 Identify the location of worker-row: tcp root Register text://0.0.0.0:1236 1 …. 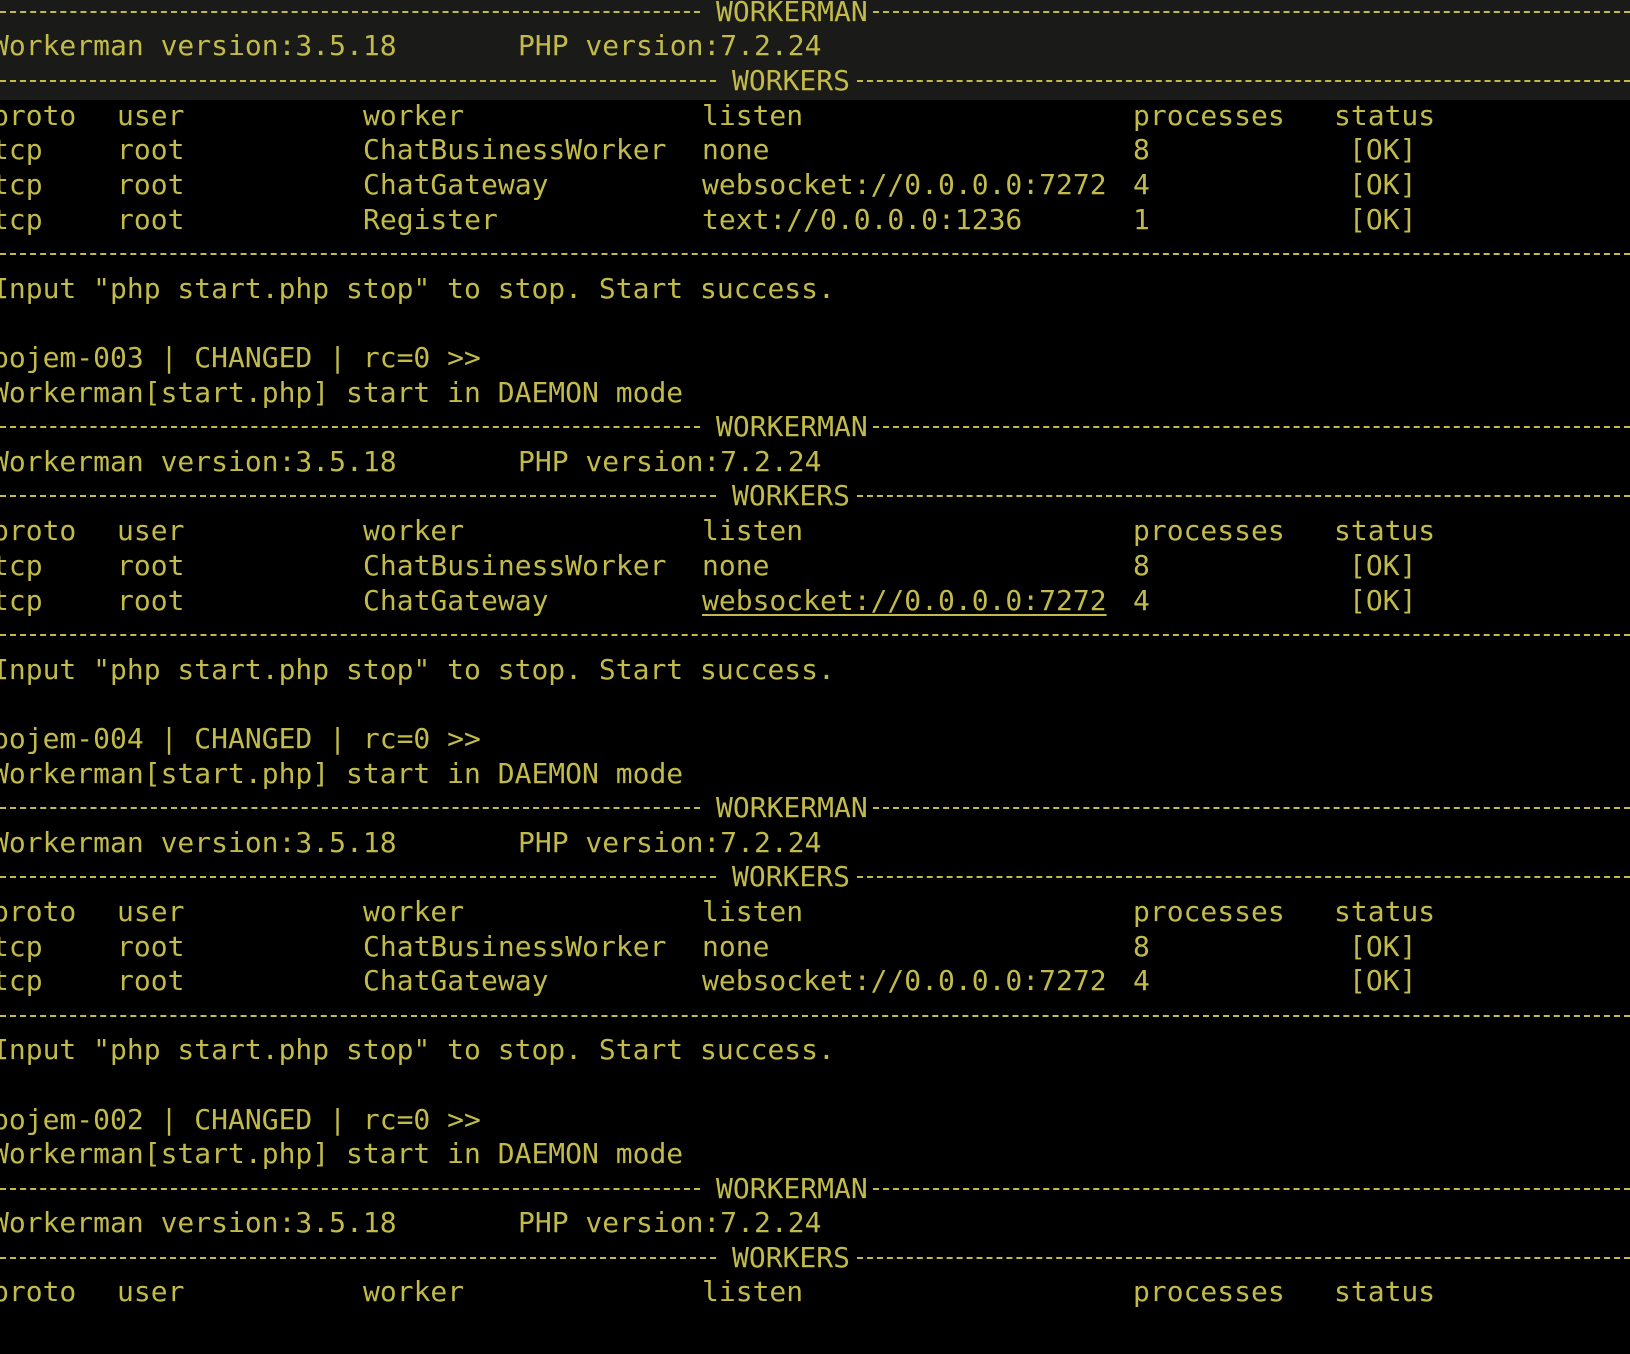
(708, 219).